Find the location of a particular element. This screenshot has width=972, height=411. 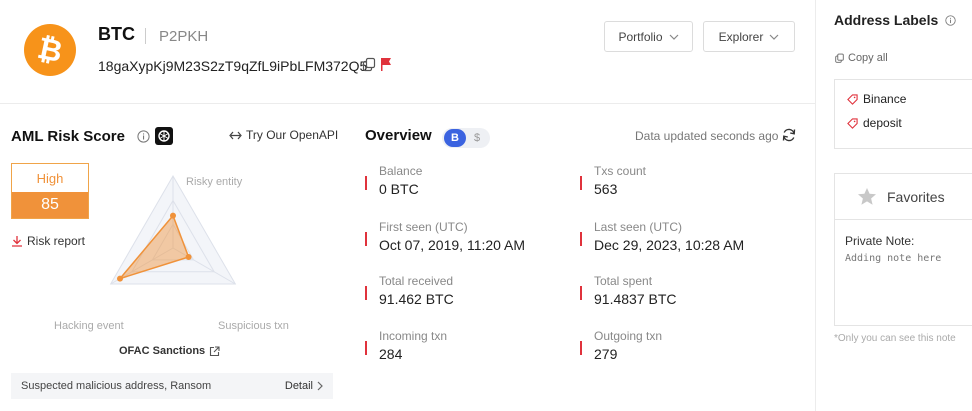

tag-label: deposit is located at coordinates (882, 123).